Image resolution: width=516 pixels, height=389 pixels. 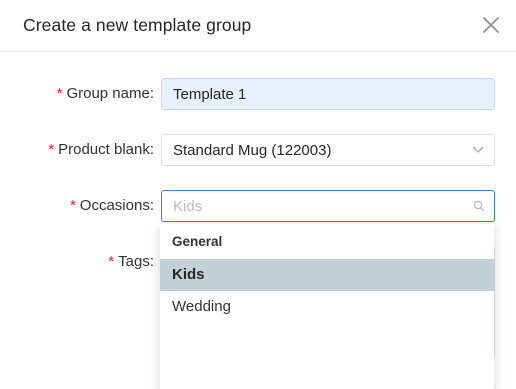 What do you see at coordinates (252, 150) in the screenshot?
I see `product-blank-value: Standard Mug (122003)` at bounding box center [252, 150].